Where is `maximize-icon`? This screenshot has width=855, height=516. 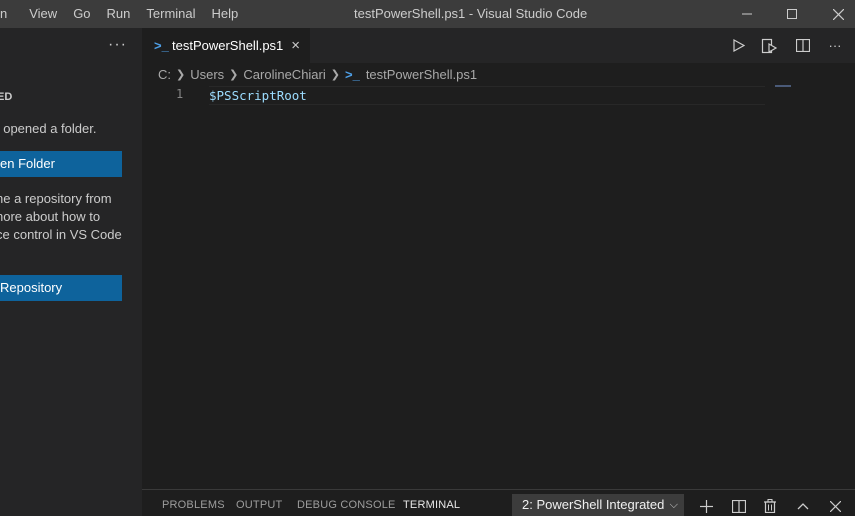 maximize-icon is located at coordinates (792, 14).